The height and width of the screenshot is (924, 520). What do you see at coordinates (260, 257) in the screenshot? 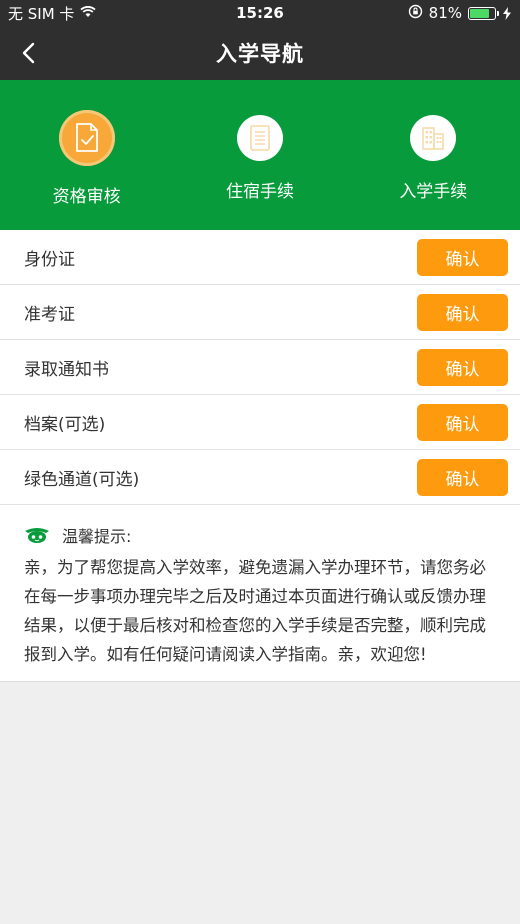
I see `list-item-id-card: 身份证 确认` at bounding box center [260, 257].